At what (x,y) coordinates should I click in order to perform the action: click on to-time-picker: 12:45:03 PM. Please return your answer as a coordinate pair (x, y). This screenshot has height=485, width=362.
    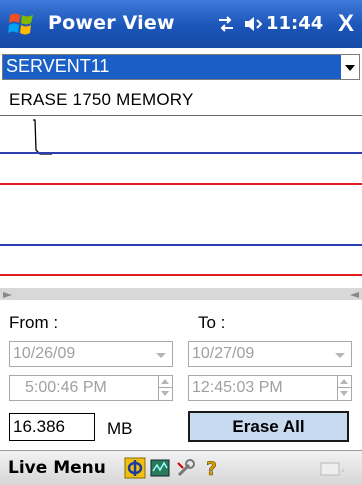
    Looking at the image, I should click on (270, 388).